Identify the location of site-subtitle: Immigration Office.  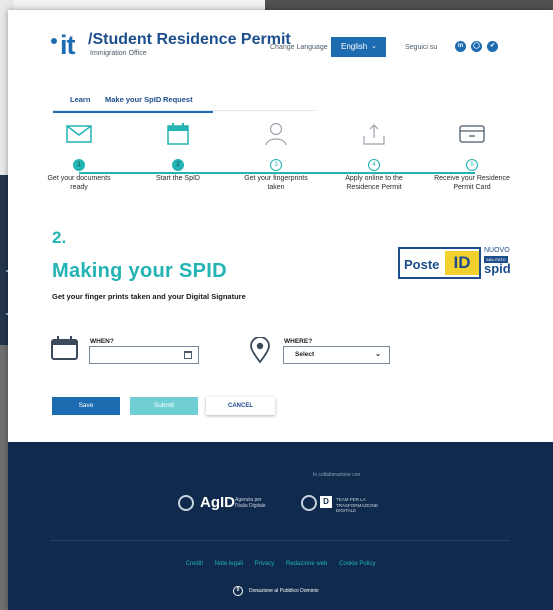
(118, 53).